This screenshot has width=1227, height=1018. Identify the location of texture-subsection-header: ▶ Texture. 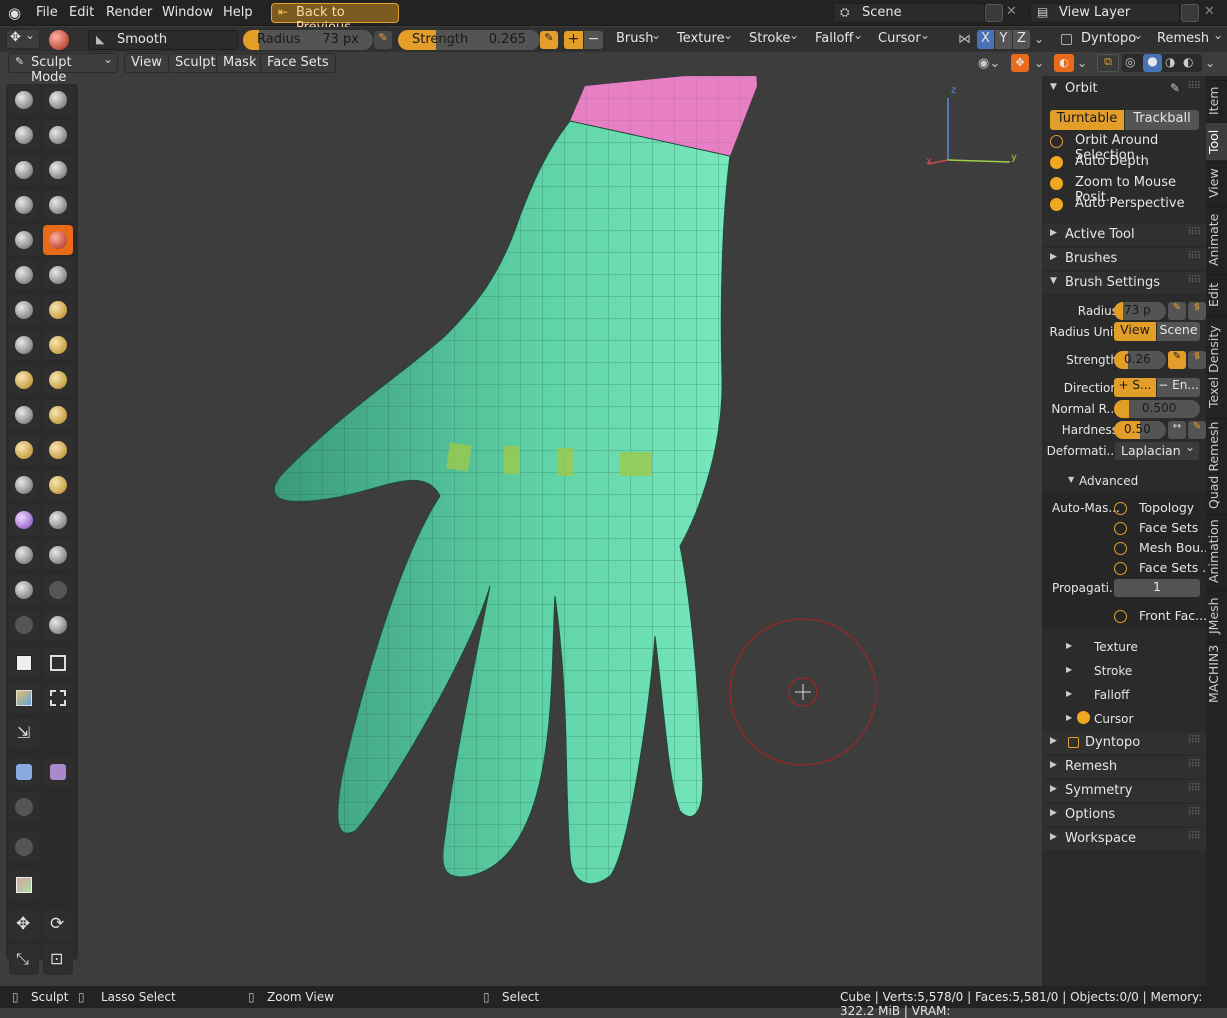
(1124, 647).